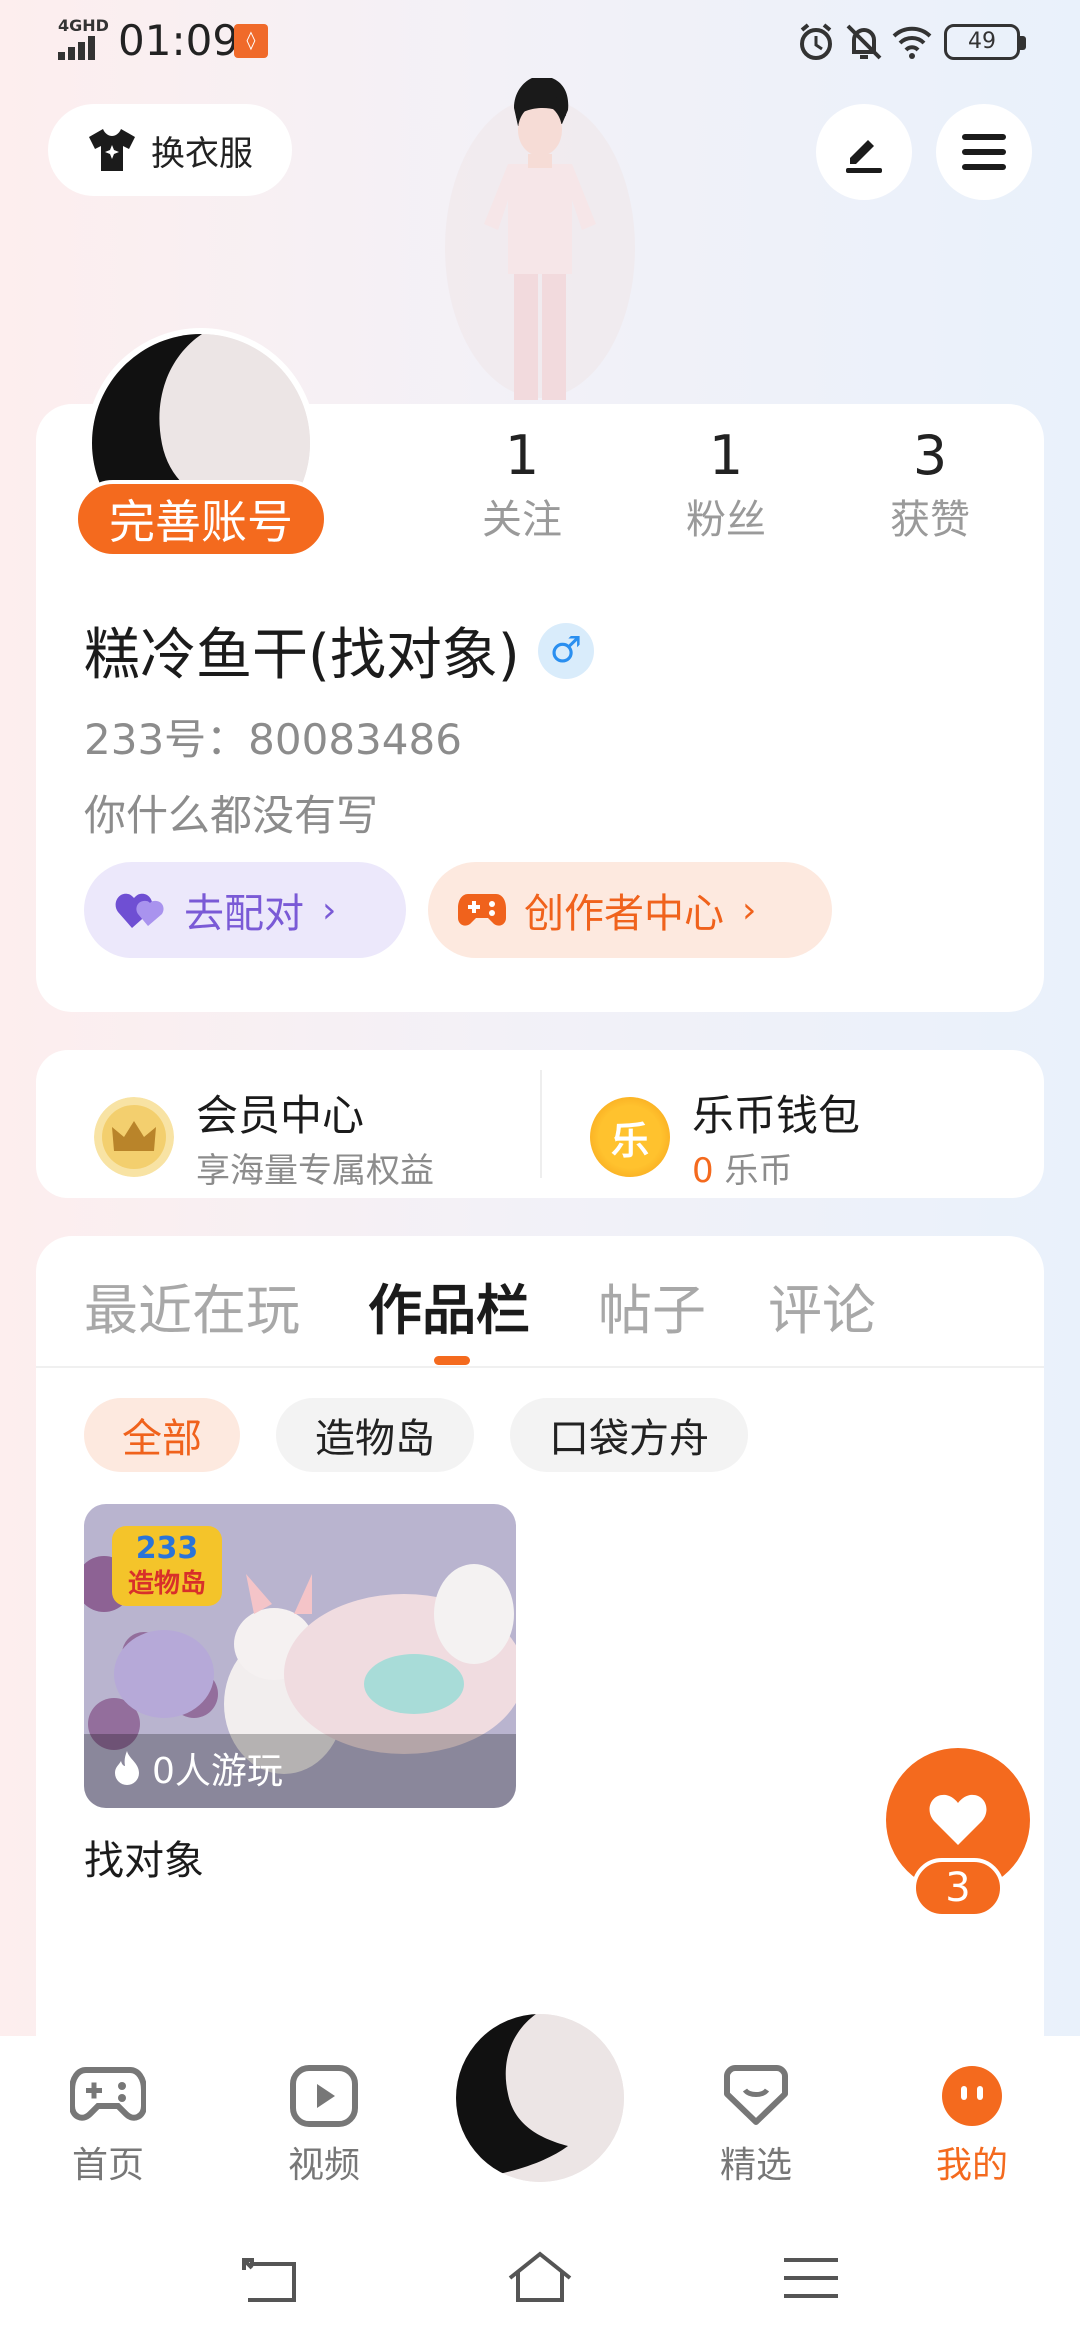 Image resolution: width=1080 pixels, height=2340 pixels. What do you see at coordinates (755, 2165) in the screenshot?
I see `nav-featured-label: 精选` at bounding box center [755, 2165].